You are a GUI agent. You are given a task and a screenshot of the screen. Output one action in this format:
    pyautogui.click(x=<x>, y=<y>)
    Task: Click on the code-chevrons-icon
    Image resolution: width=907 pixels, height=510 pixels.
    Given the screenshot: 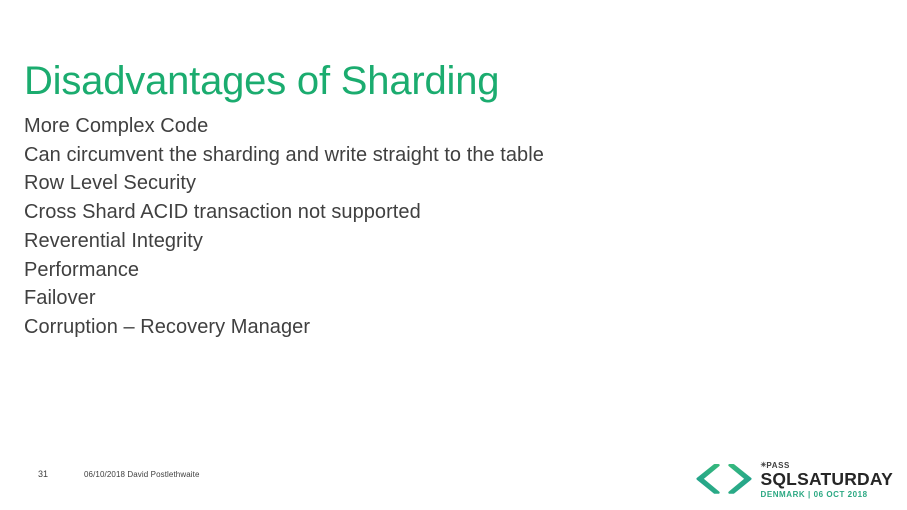 What is the action you would take?
    pyautogui.click(x=723, y=479)
    